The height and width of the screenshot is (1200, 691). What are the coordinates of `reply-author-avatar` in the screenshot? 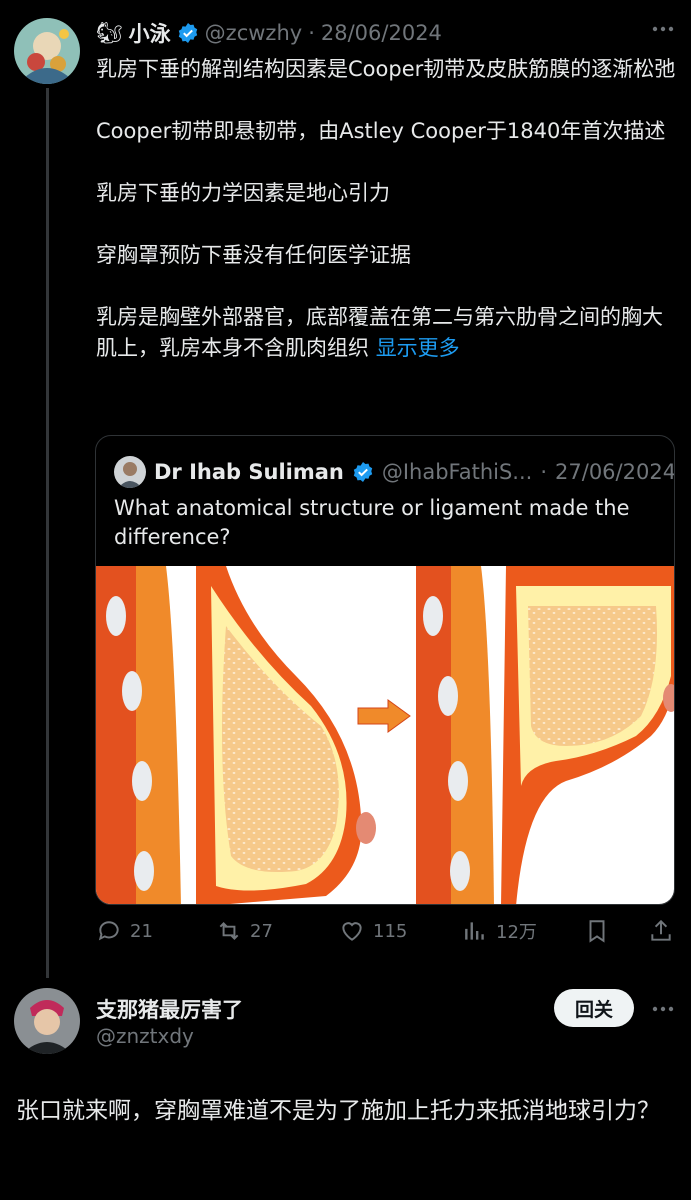 It's located at (47, 1021).